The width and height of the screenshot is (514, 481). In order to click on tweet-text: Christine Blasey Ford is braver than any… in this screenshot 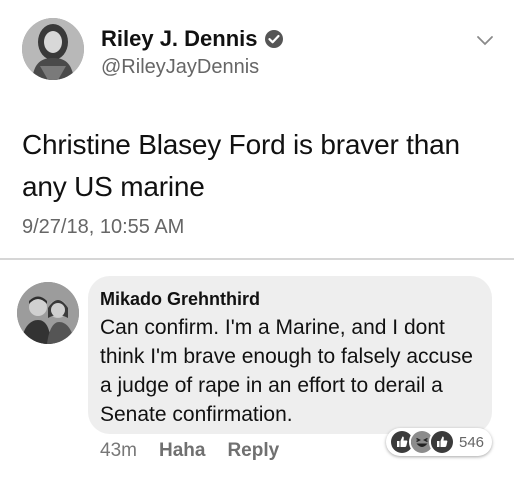, I will do `click(241, 165)`.